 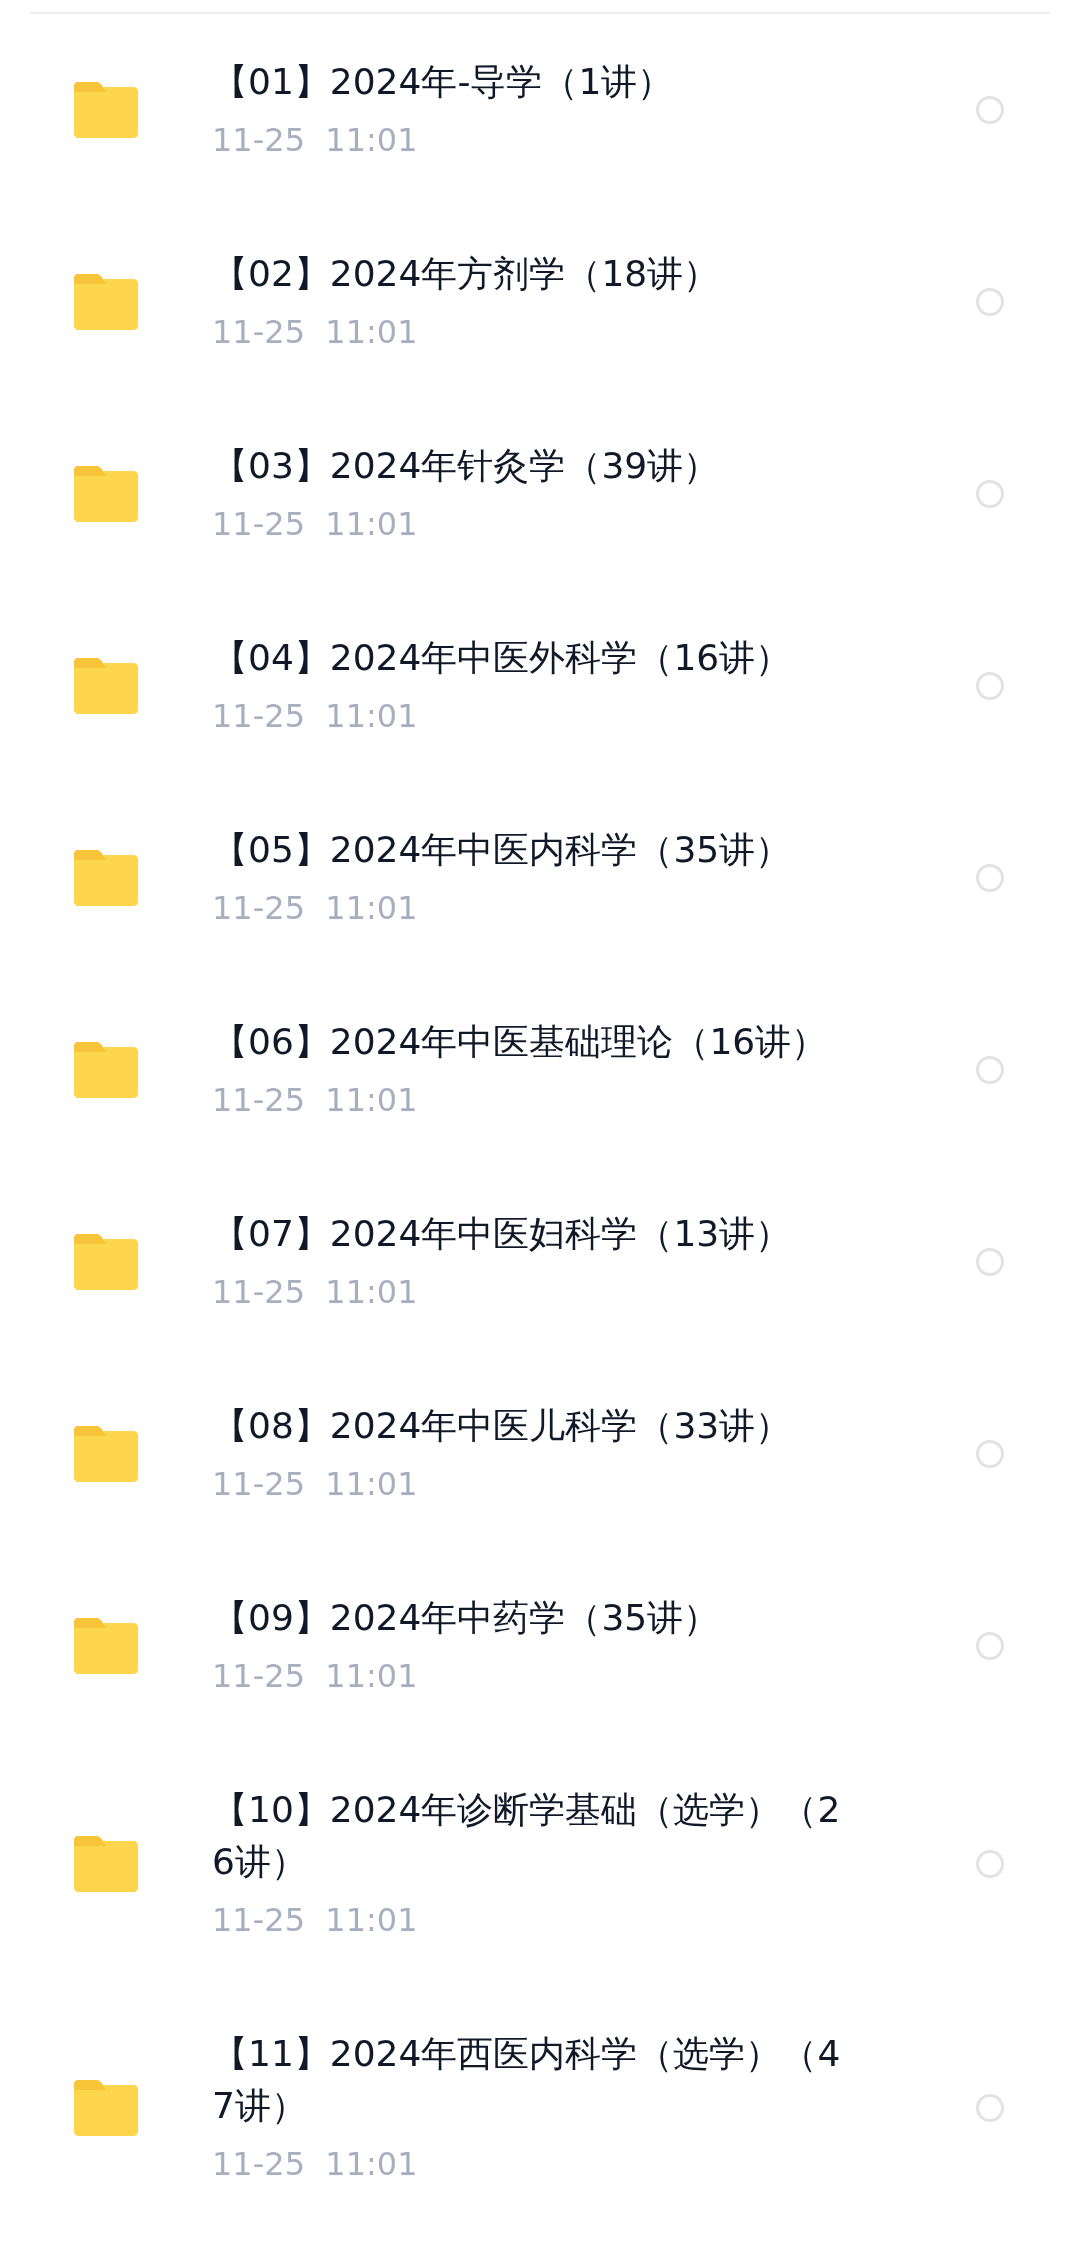 What do you see at coordinates (466, 466) in the screenshot?
I see `folder-name: 【03】2024年针灸学（39讲）` at bounding box center [466, 466].